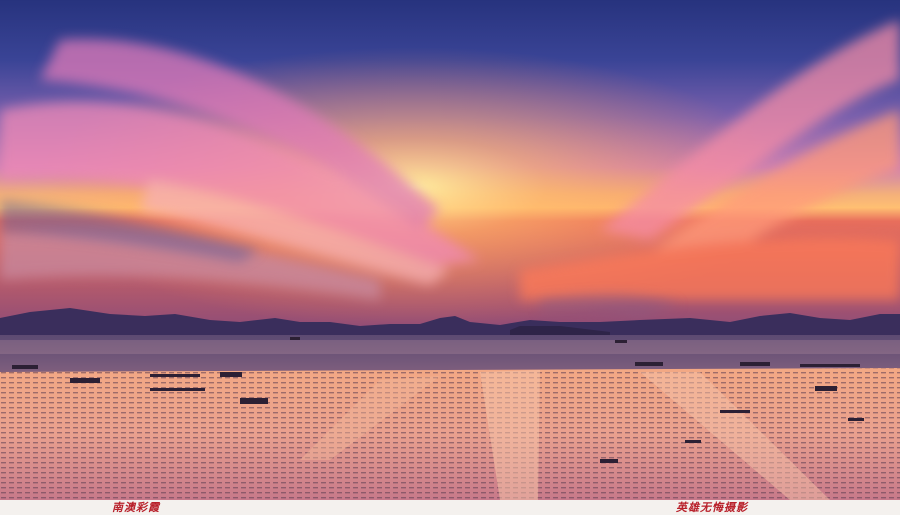  What do you see at coordinates (136, 507) in the screenshot?
I see `photo-title: 南澳彩霞` at bounding box center [136, 507].